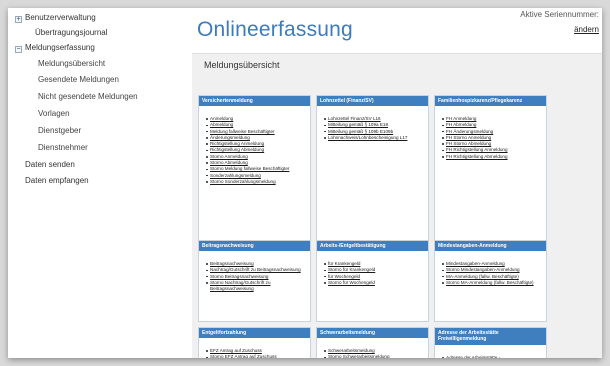 The image size is (610, 366). Describe the element at coordinates (229, 156) in the screenshot. I see `message-link: Storno Anmeldung` at that location.